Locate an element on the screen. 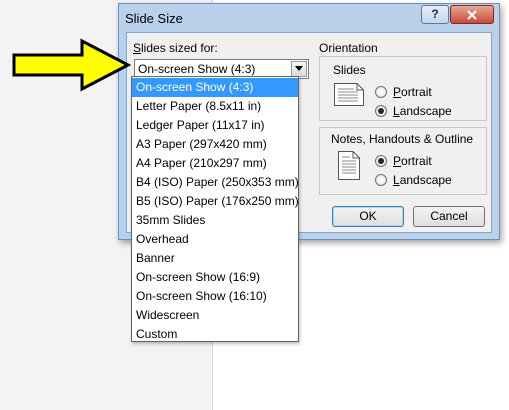  slides-landscape-label: Landscape is located at coordinates (422, 111).